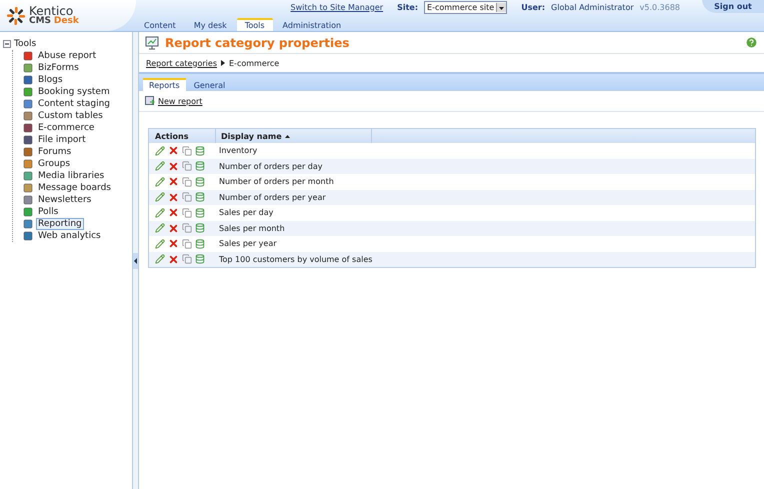 Image resolution: width=764 pixels, height=489 pixels. What do you see at coordinates (69, 236) in the screenshot?
I see `tree-item: Web analytics` at bounding box center [69, 236].